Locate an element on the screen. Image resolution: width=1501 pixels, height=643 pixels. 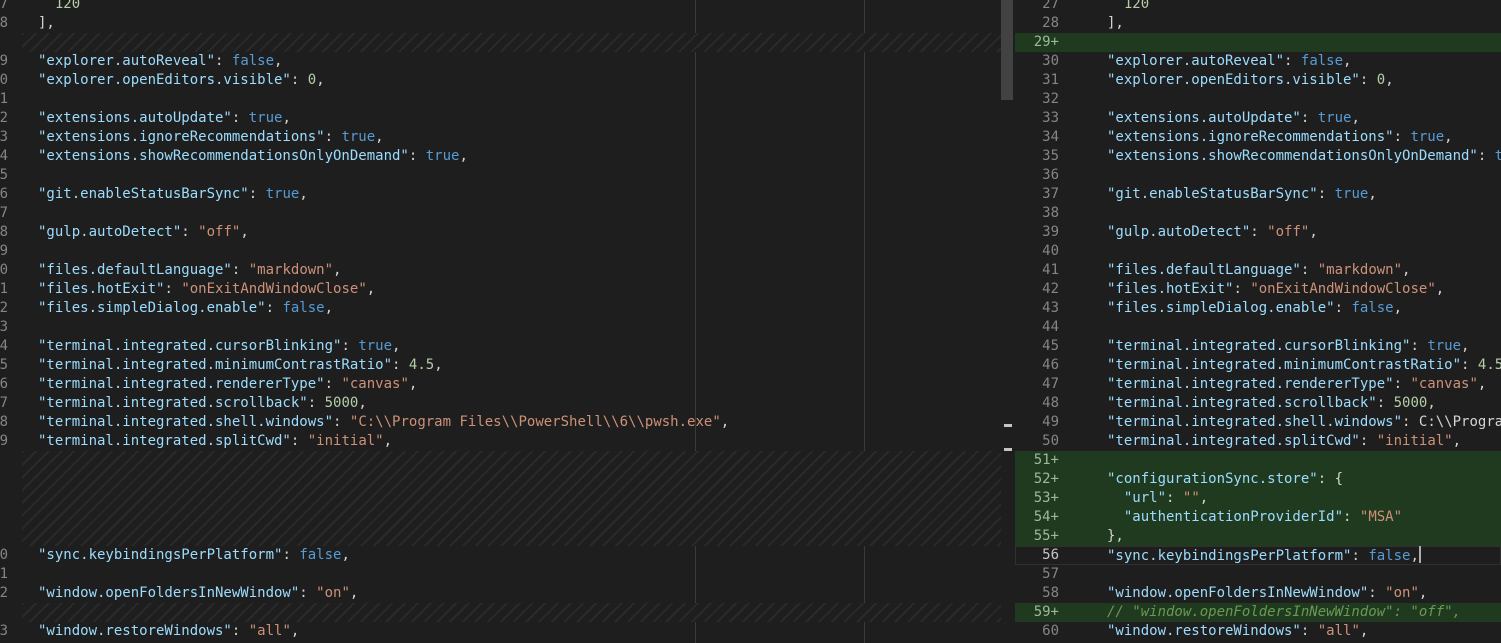
code-line: 55+}, is located at coordinates (1258, 536).